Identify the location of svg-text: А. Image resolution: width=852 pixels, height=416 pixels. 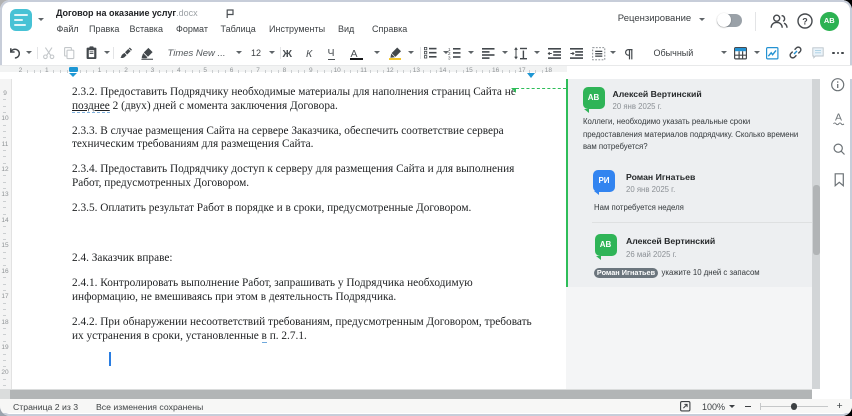
(837, 118).